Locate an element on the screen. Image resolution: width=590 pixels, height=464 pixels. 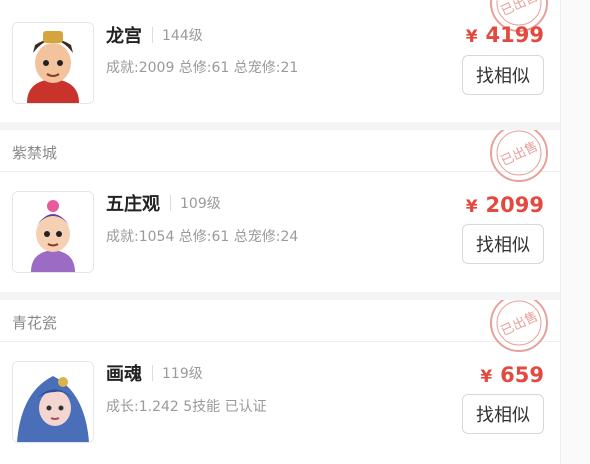
price: ¥2099 is located at coordinates (505, 205).